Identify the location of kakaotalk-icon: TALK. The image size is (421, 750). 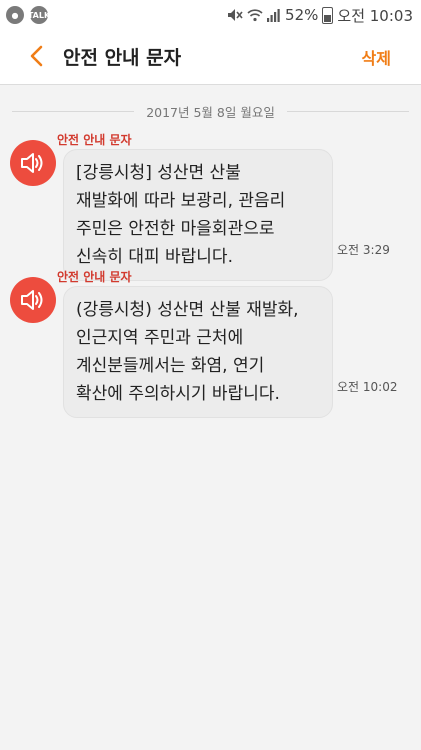
(39, 15).